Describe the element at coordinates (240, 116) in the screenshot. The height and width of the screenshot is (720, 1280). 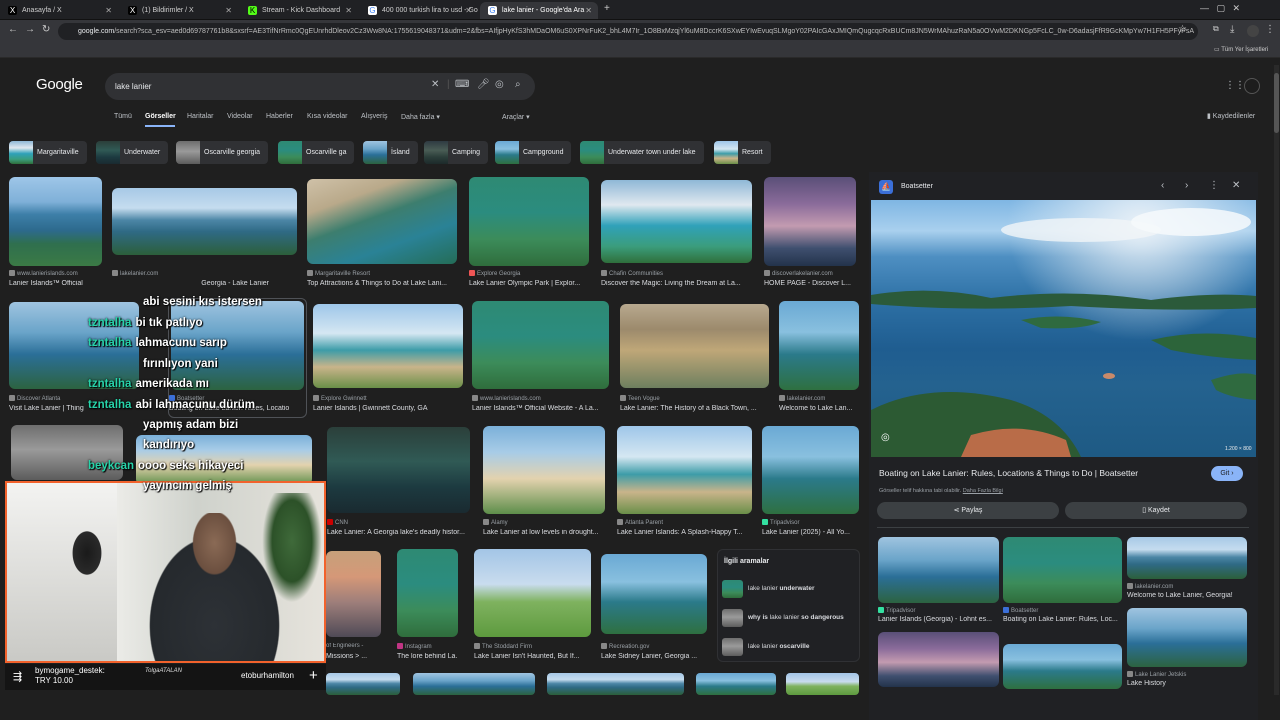
I see `tab-videos: Videolar` at that location.